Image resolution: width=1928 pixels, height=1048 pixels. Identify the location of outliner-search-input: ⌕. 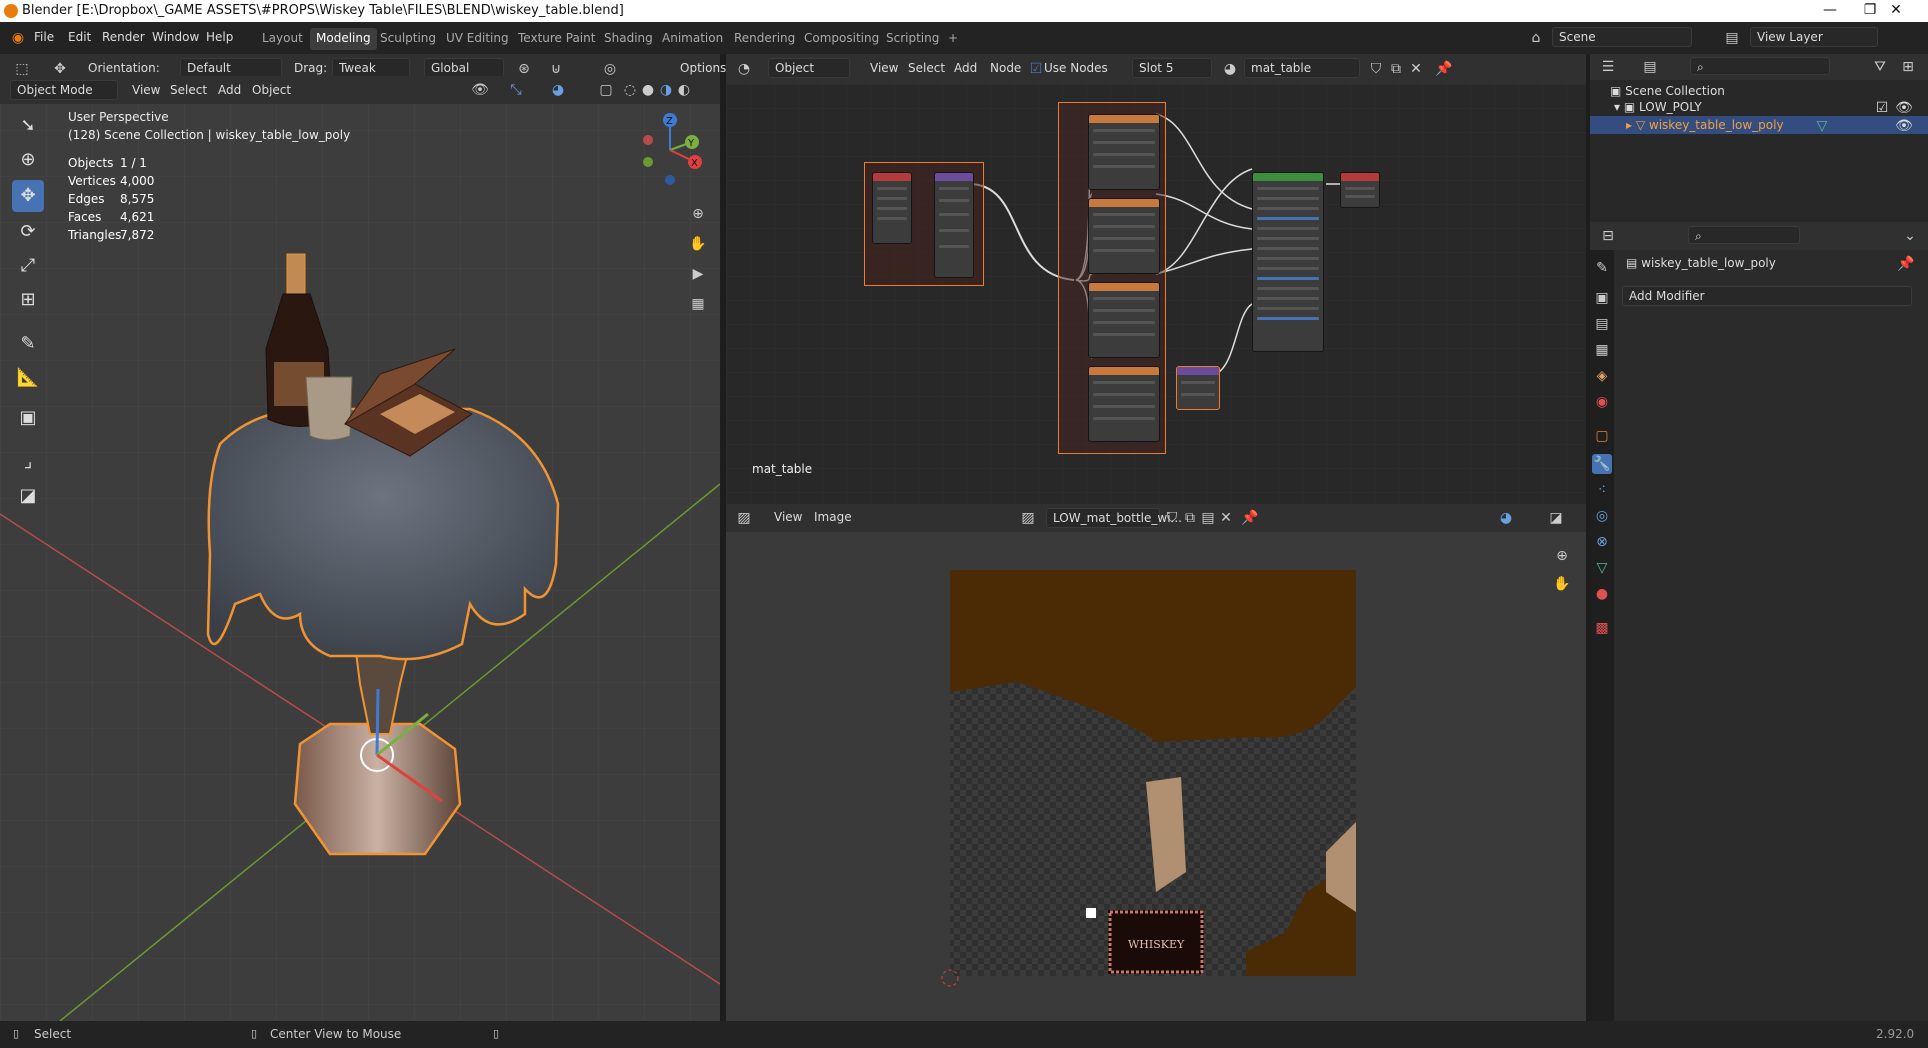
(1760, 66).